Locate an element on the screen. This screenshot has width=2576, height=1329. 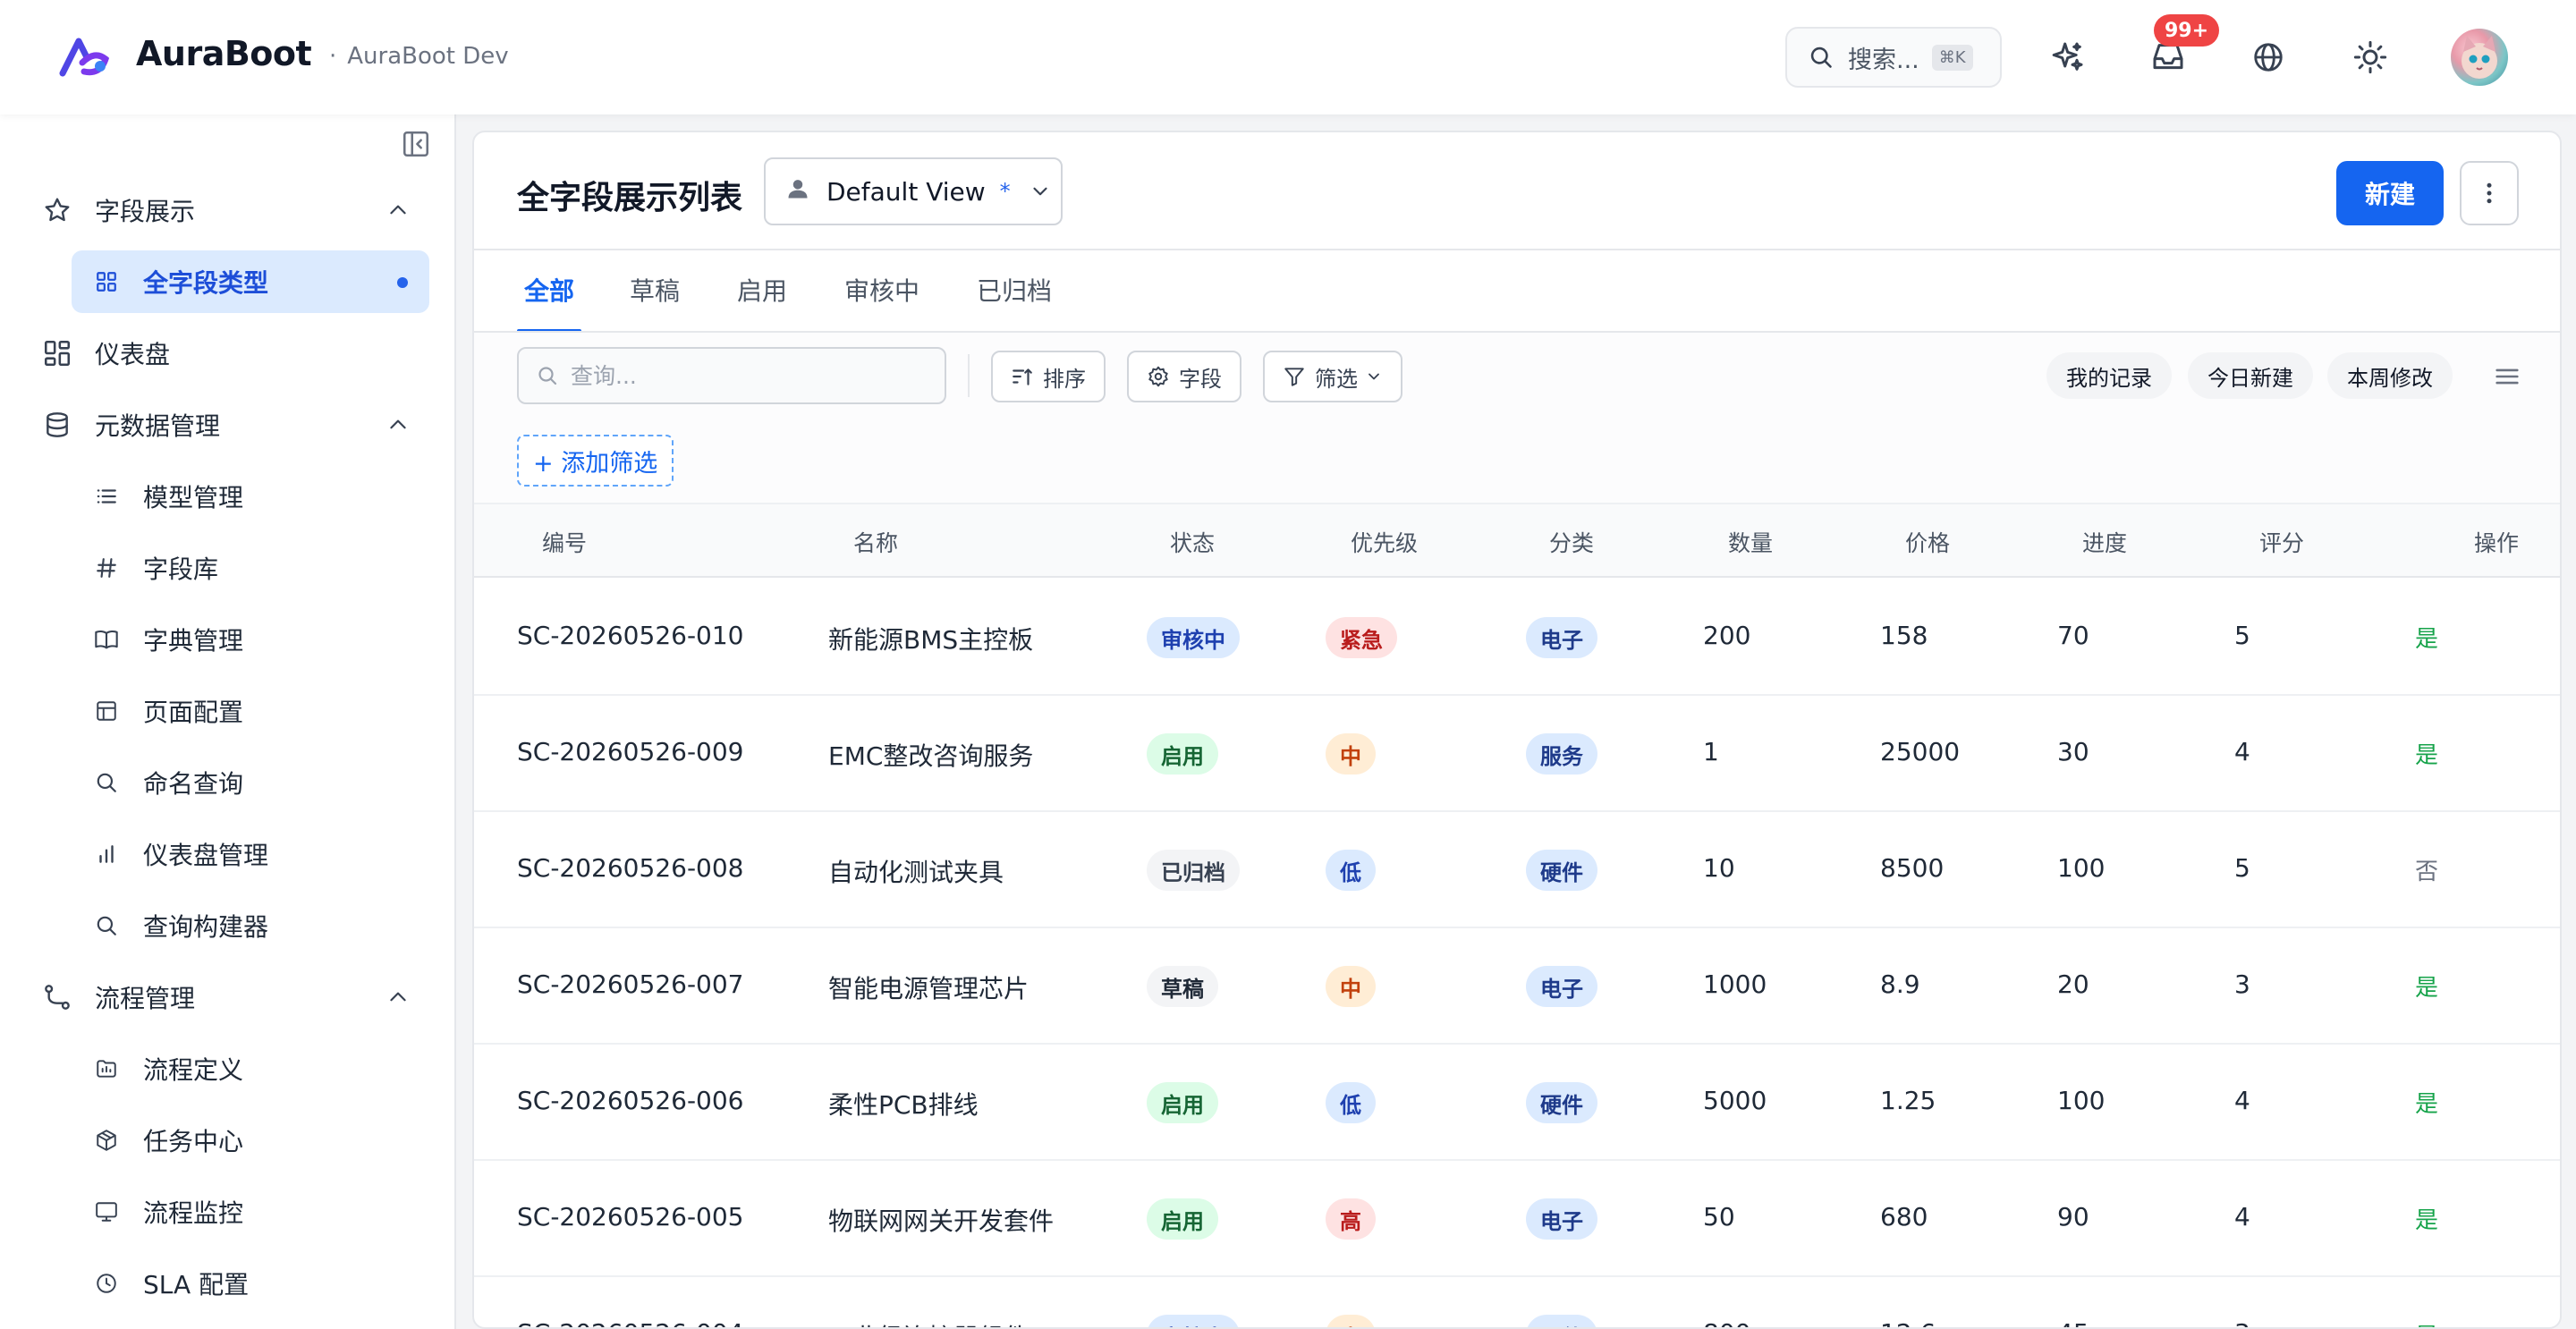
quick-filter-modified-this-week: 本周修改 is located at coordinates (2390, 375).